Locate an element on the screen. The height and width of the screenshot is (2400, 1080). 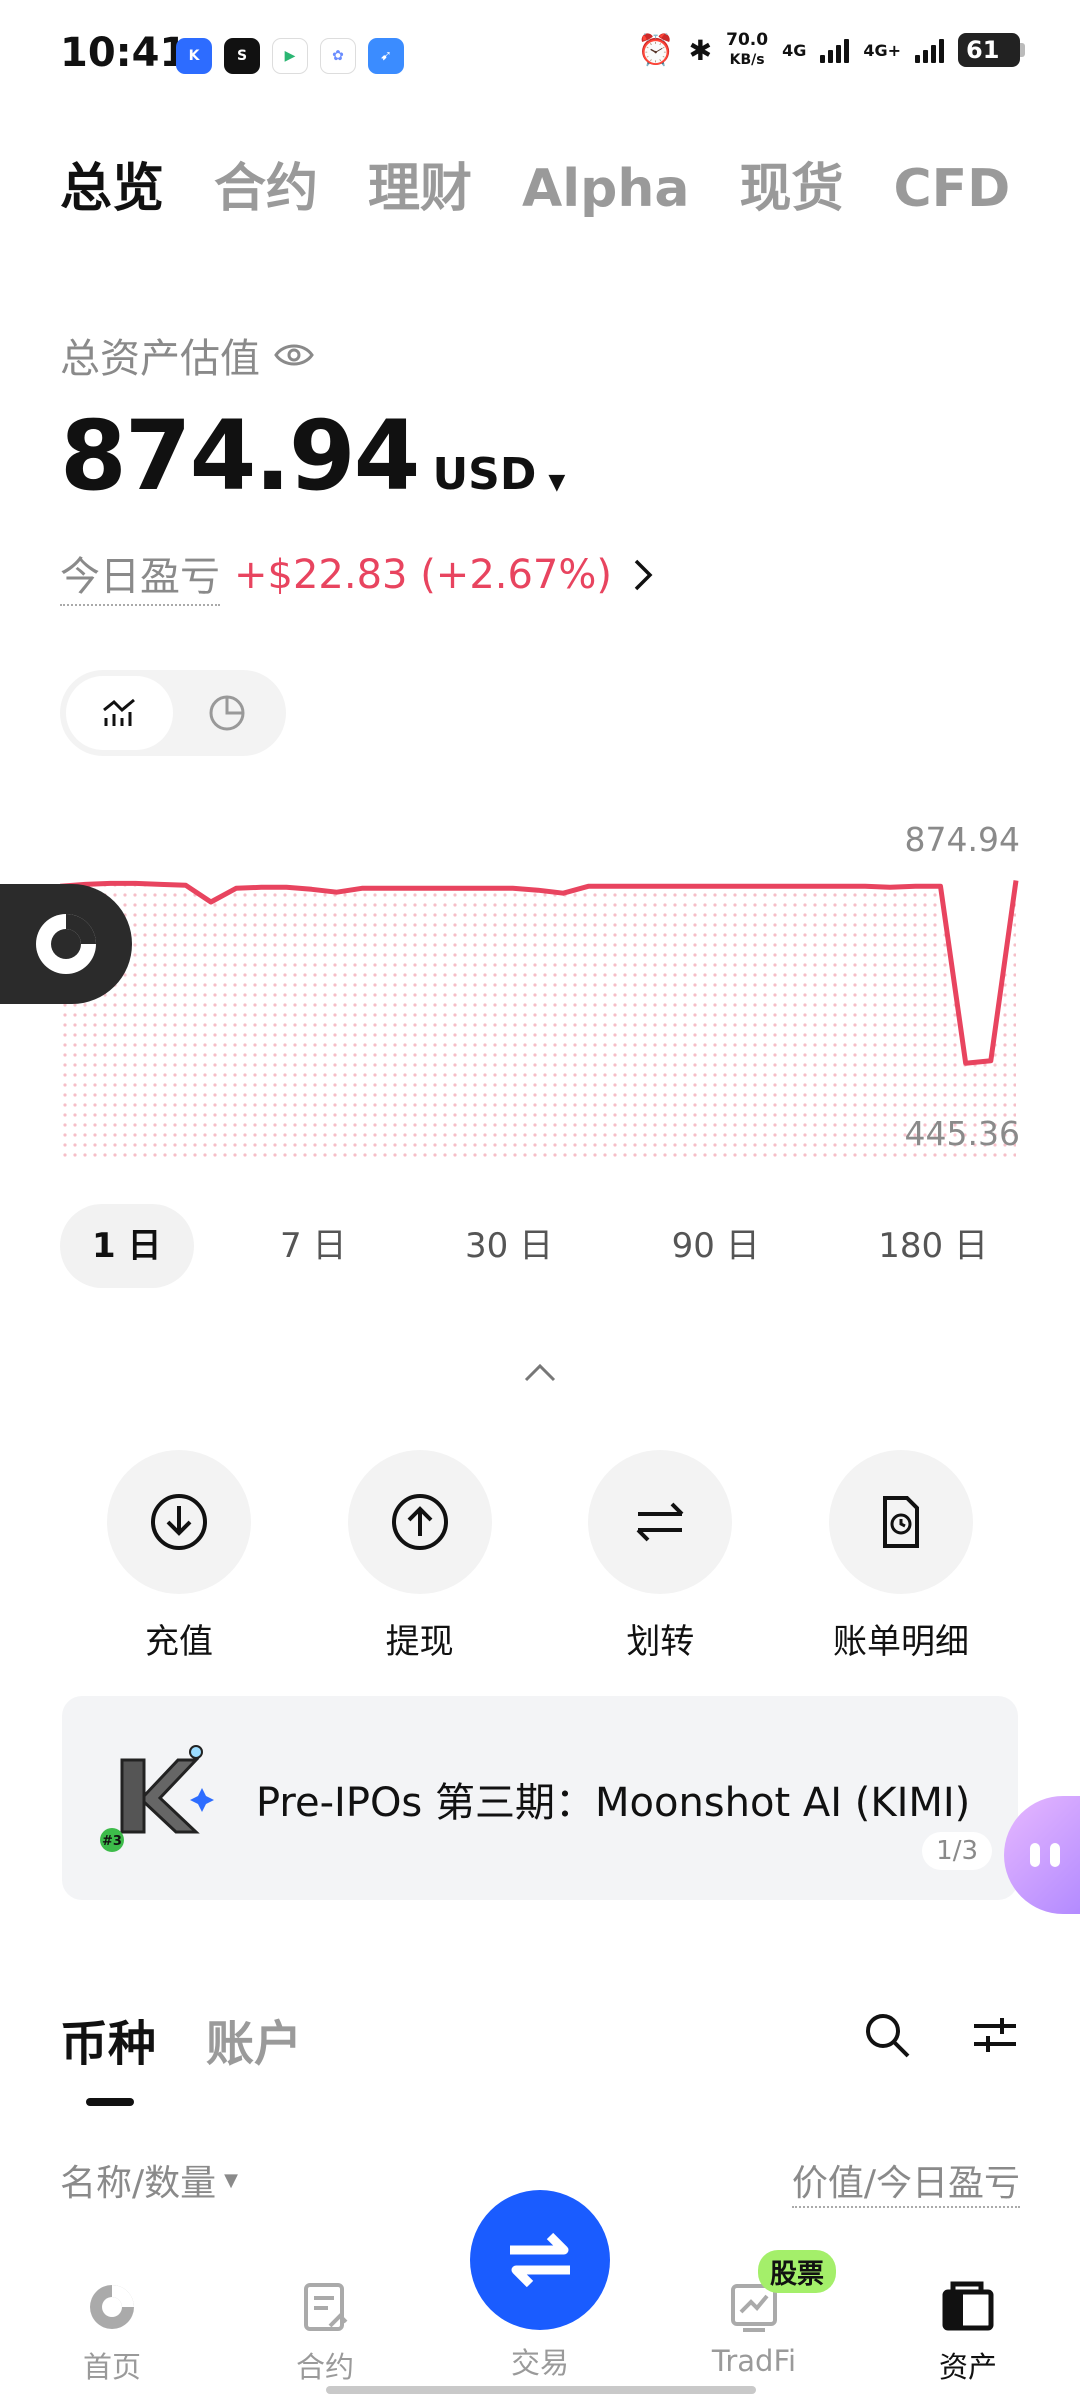
transfer-label: 划转 is located at coordinates (660, 1642).